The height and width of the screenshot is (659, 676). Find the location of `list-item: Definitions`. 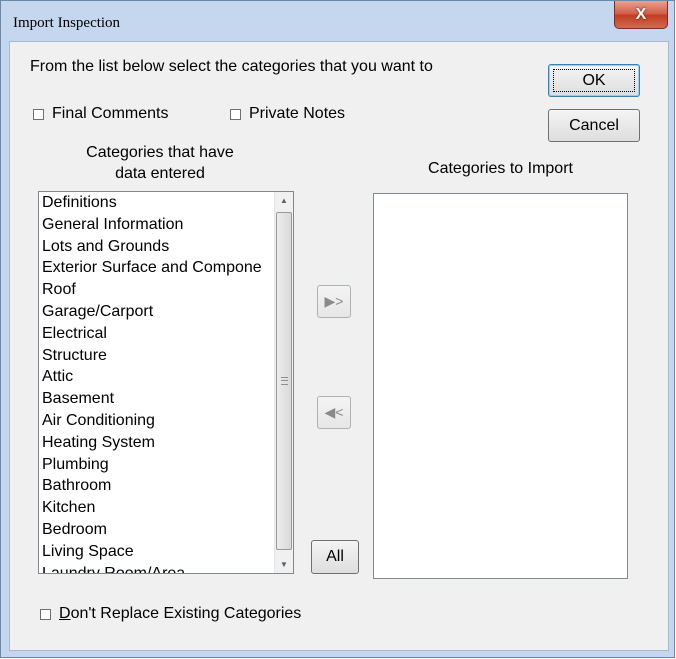

list-item: Definitions is located at coordinates (166, 203).